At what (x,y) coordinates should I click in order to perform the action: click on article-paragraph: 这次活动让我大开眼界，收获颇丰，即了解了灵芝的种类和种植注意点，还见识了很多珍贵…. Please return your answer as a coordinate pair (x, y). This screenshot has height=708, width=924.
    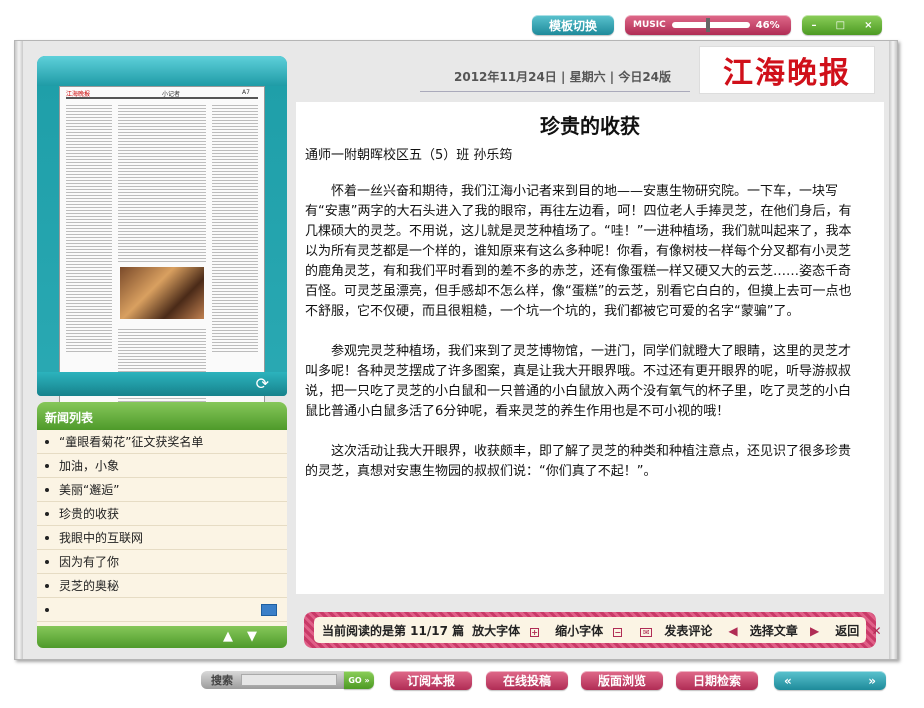
    Looking at the image, I should click on (578, 461).